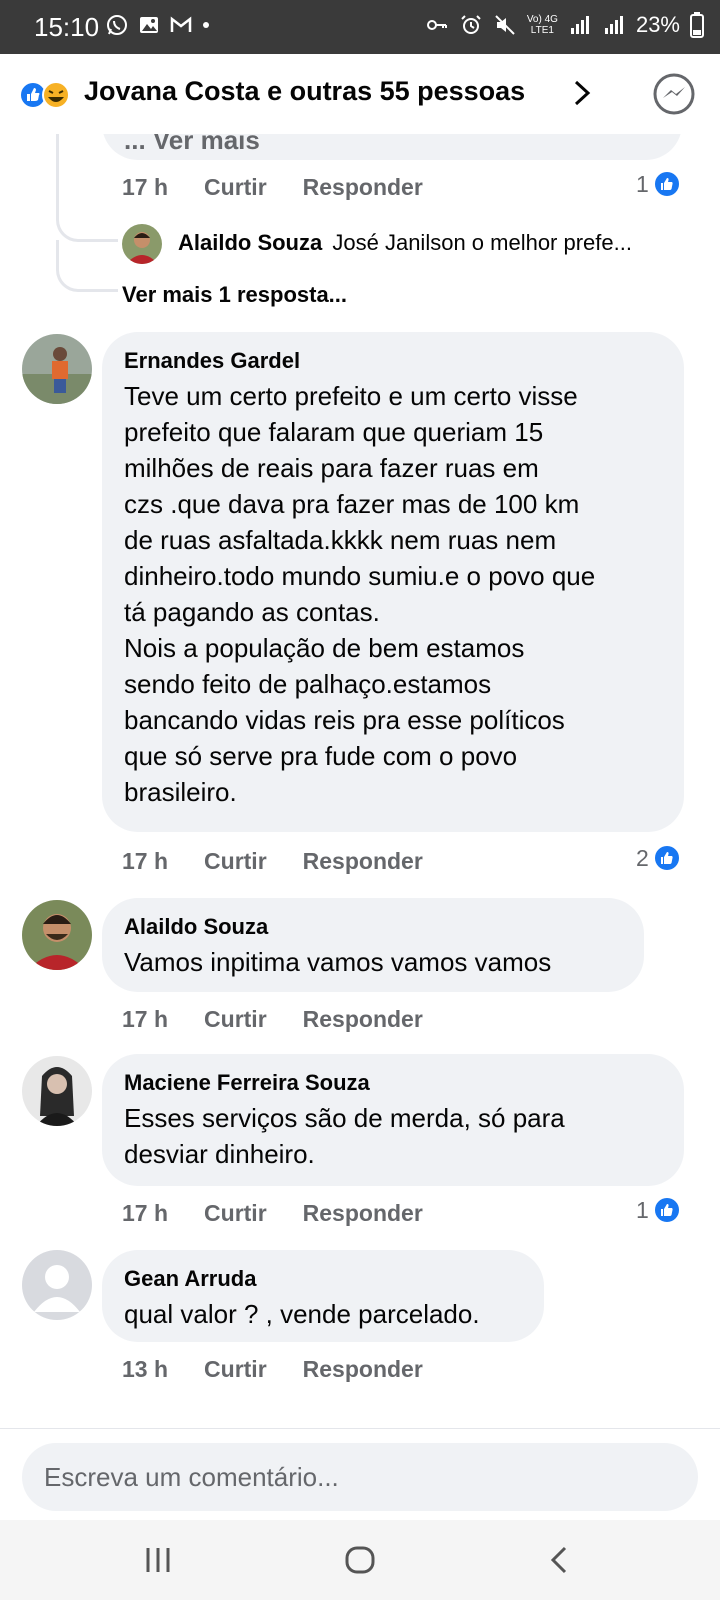 The height and width of the screenshot is (1600, 720). Describe the element at coordinates (373, 927) in the screenshot. I see `comment-author: Alaildo Souza` at that location.